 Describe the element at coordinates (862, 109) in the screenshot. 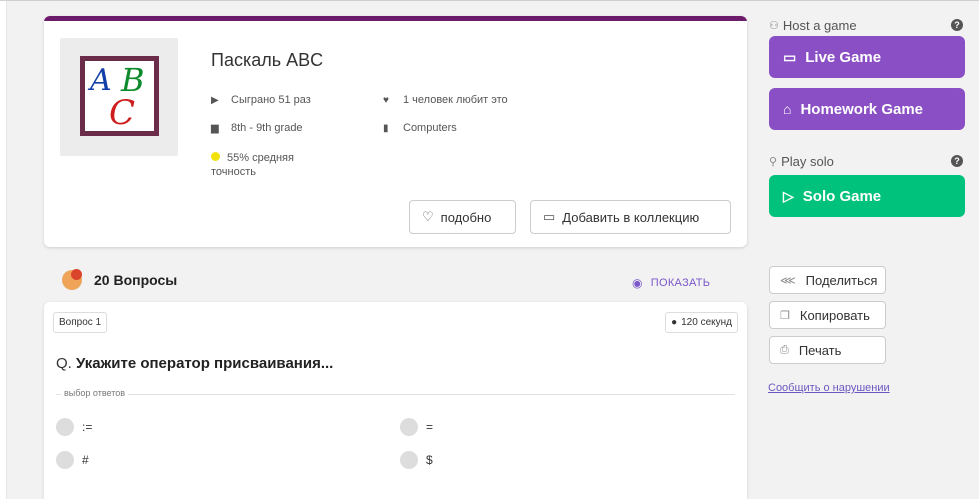

I see `homework-game-label: Homework Game` at that location.